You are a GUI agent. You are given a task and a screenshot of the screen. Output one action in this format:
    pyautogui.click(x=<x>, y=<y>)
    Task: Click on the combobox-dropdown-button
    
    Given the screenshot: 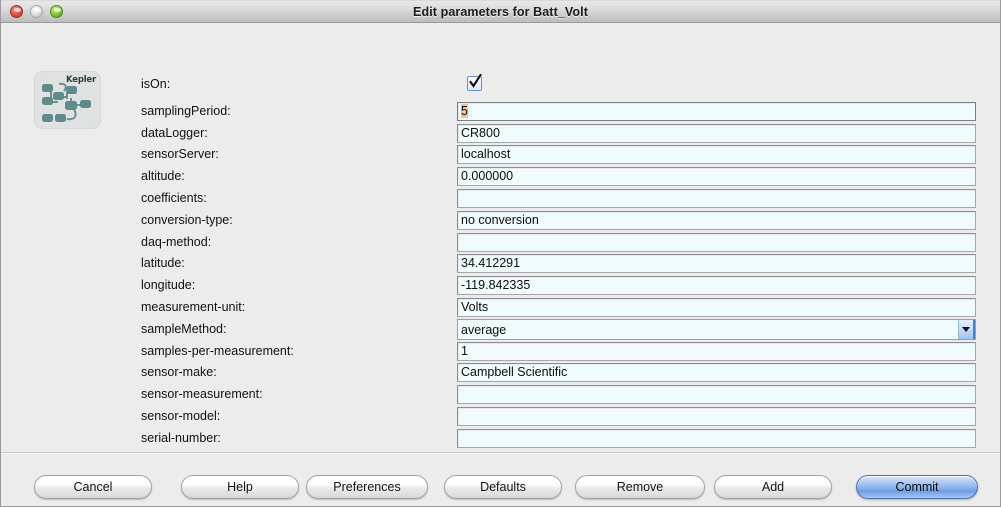 What is the action you would take?
    pyautogui.click(x=966, y=329)
    